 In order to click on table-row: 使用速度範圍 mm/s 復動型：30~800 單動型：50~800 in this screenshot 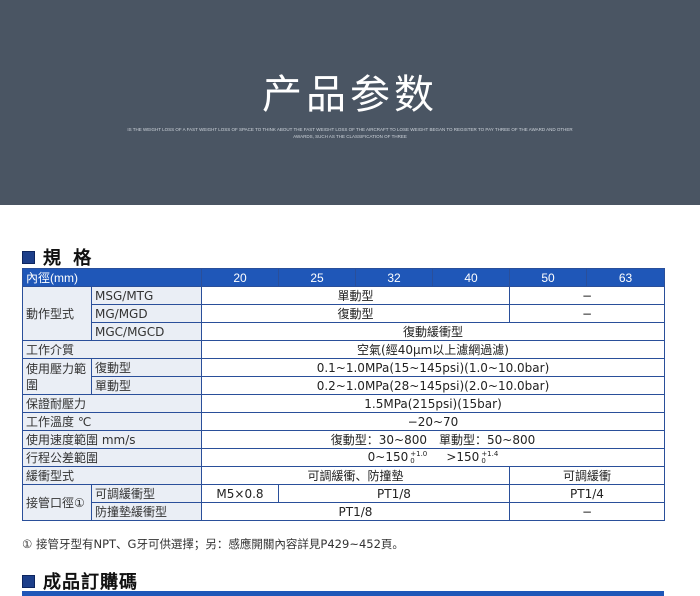, I will do `click(343, 439)`.